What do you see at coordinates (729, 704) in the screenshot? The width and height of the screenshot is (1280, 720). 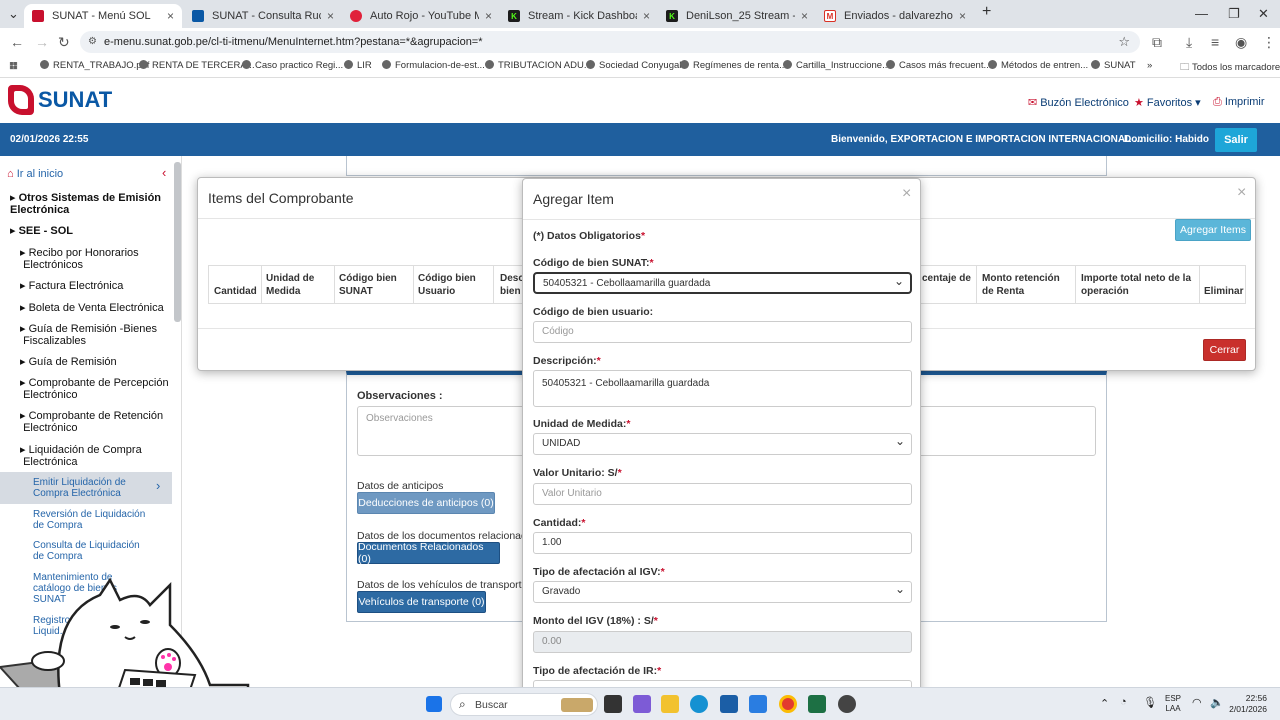 I see `store-icon` at bounding box center [729, 704].